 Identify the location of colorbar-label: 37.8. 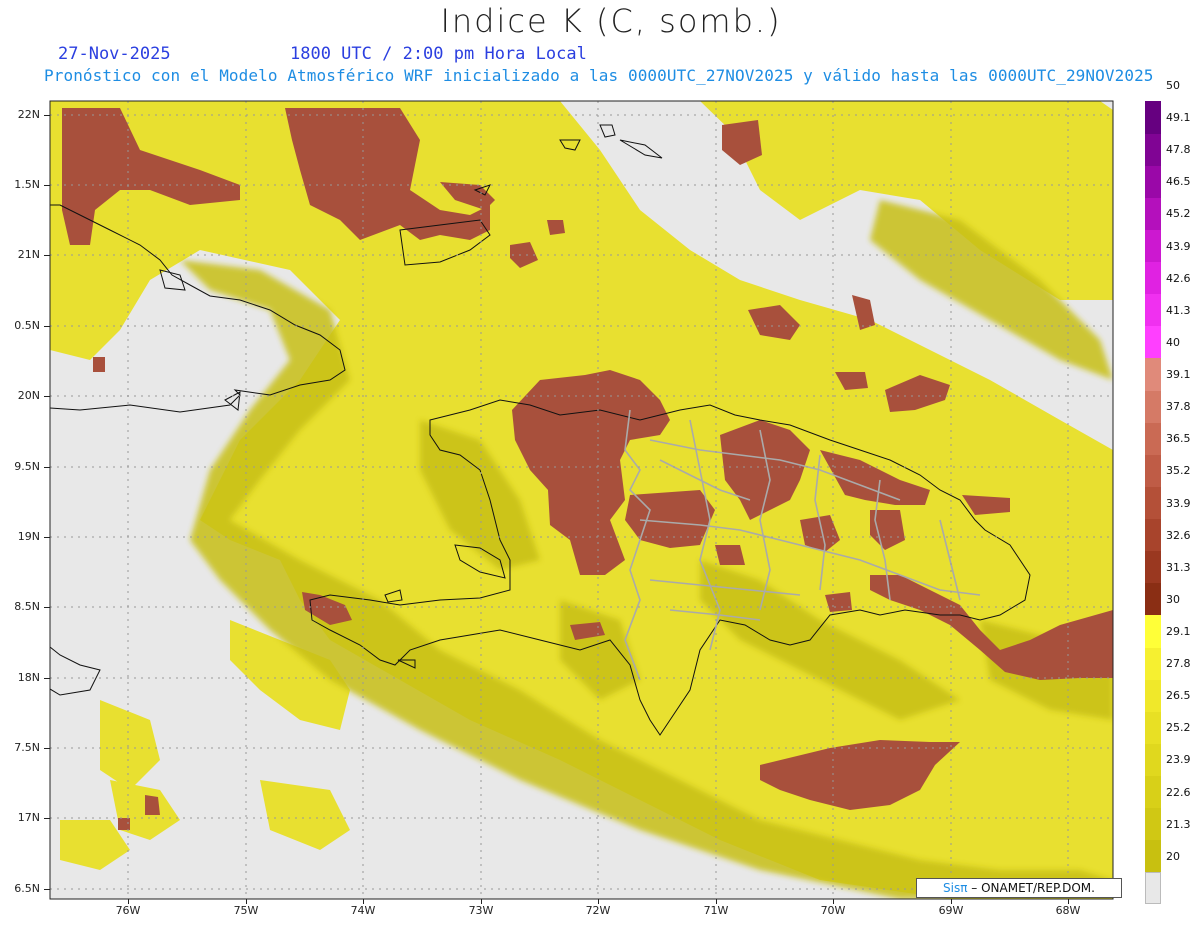
(1178, 407).